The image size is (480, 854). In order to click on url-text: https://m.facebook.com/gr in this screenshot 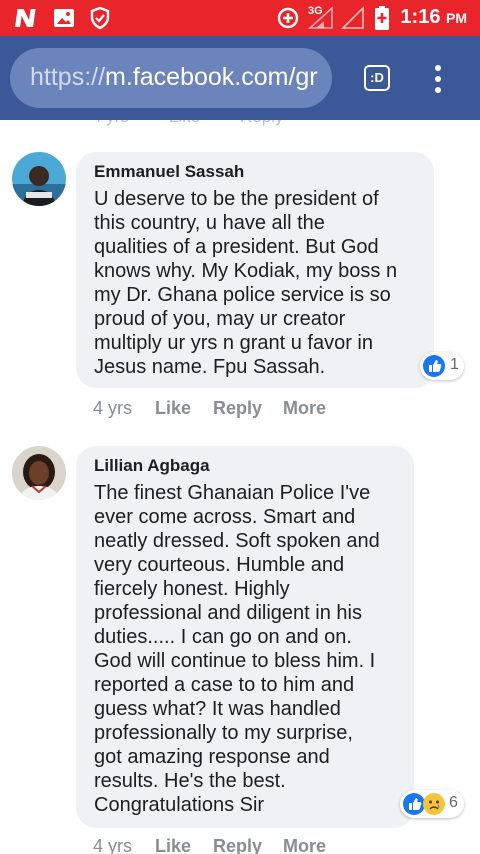, I will do `click(174, 77)`.